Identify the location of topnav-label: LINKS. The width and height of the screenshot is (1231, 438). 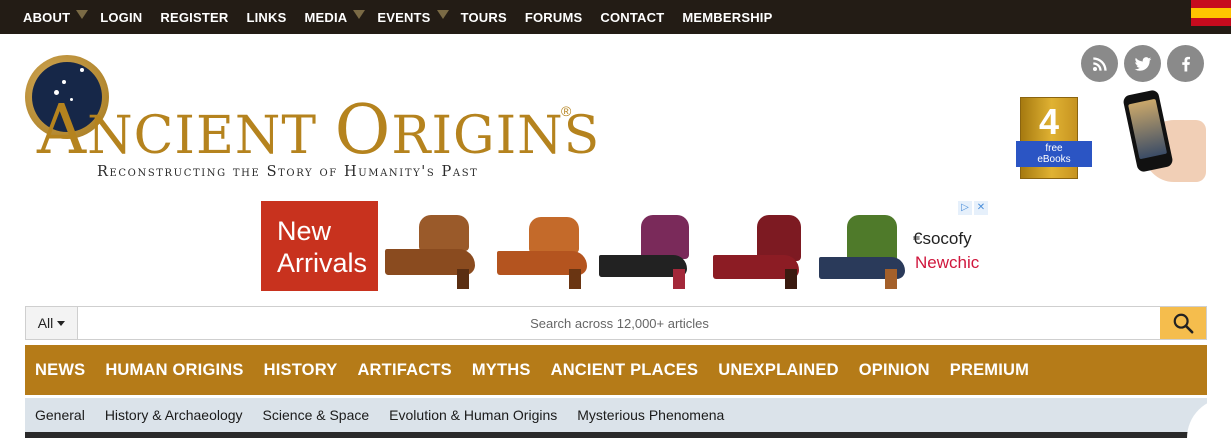
(266, 17).